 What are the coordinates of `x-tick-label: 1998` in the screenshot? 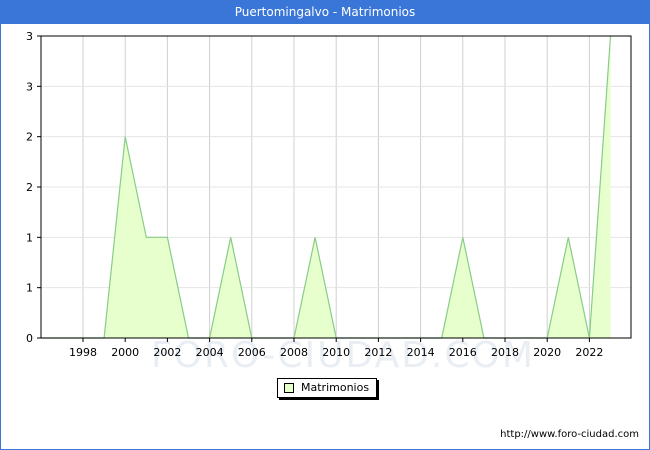 It's located at (83, 352).